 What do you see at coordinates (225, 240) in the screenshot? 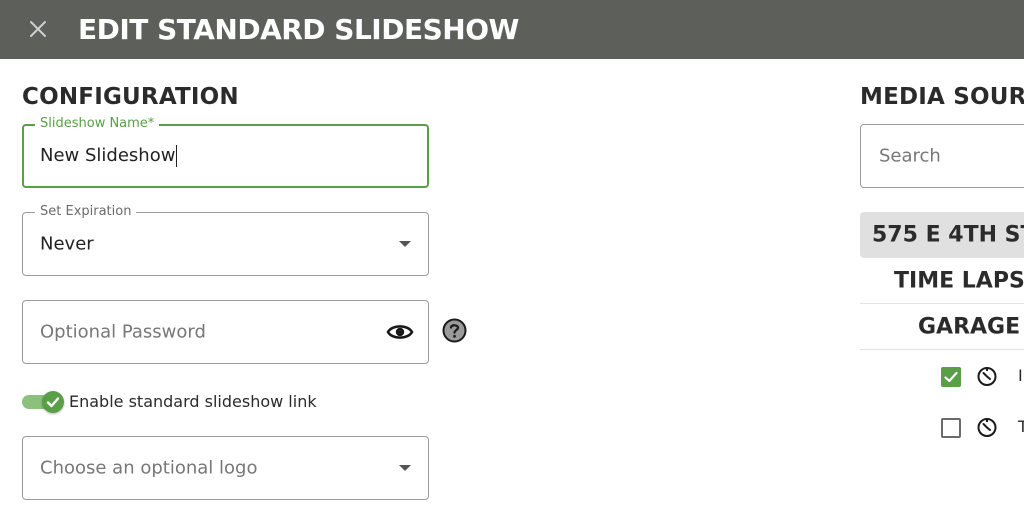
I see `expiration-select: Set Expiration Never` at bounding box center [225, 240].